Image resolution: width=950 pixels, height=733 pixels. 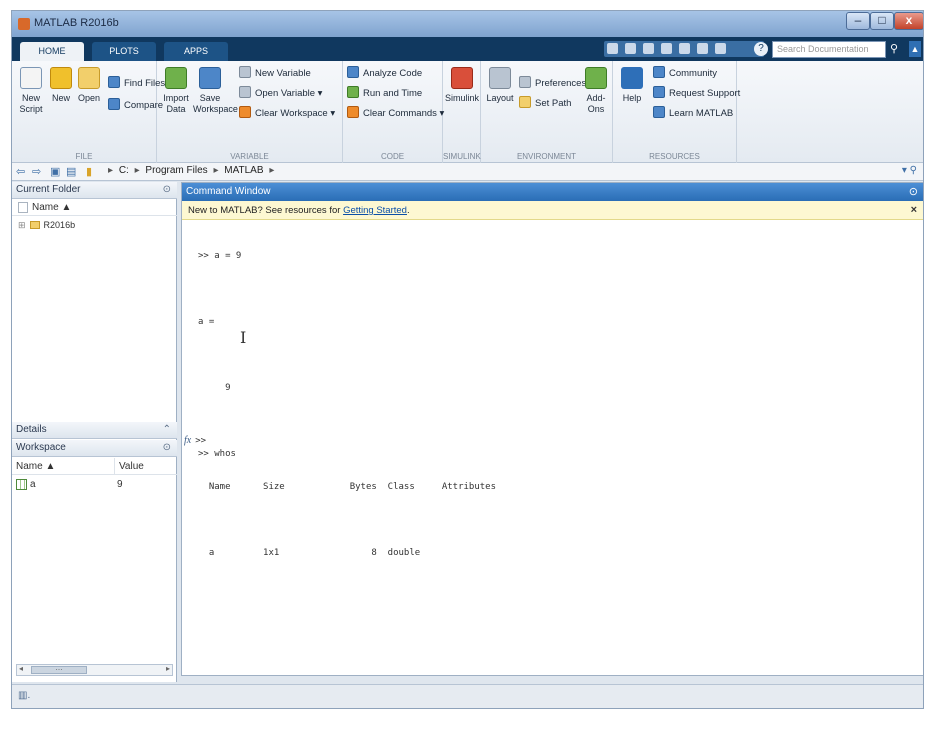 I want to click on variable-value: 9, so click(x=120, y=484).